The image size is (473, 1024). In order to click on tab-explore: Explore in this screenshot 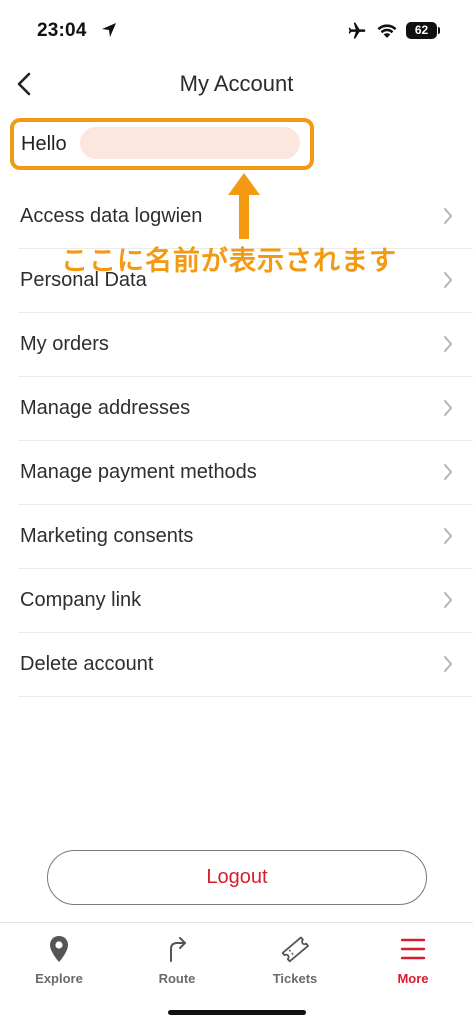, I will do `click(59, 965)`.